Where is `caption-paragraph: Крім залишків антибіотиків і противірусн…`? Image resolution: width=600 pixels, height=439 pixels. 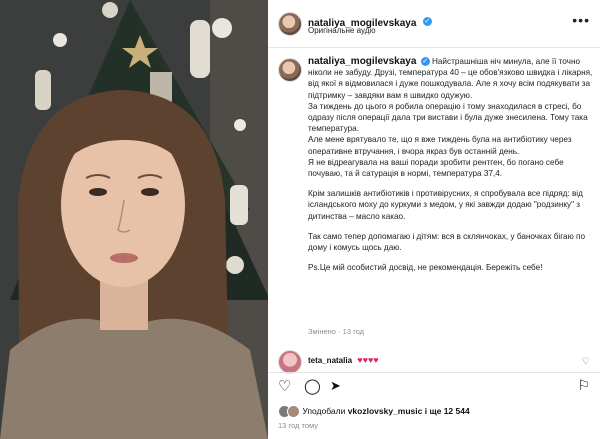
caption-paragraph: Крім залишків антибіотиків і противірусн… is located at coordinates (445, 205).